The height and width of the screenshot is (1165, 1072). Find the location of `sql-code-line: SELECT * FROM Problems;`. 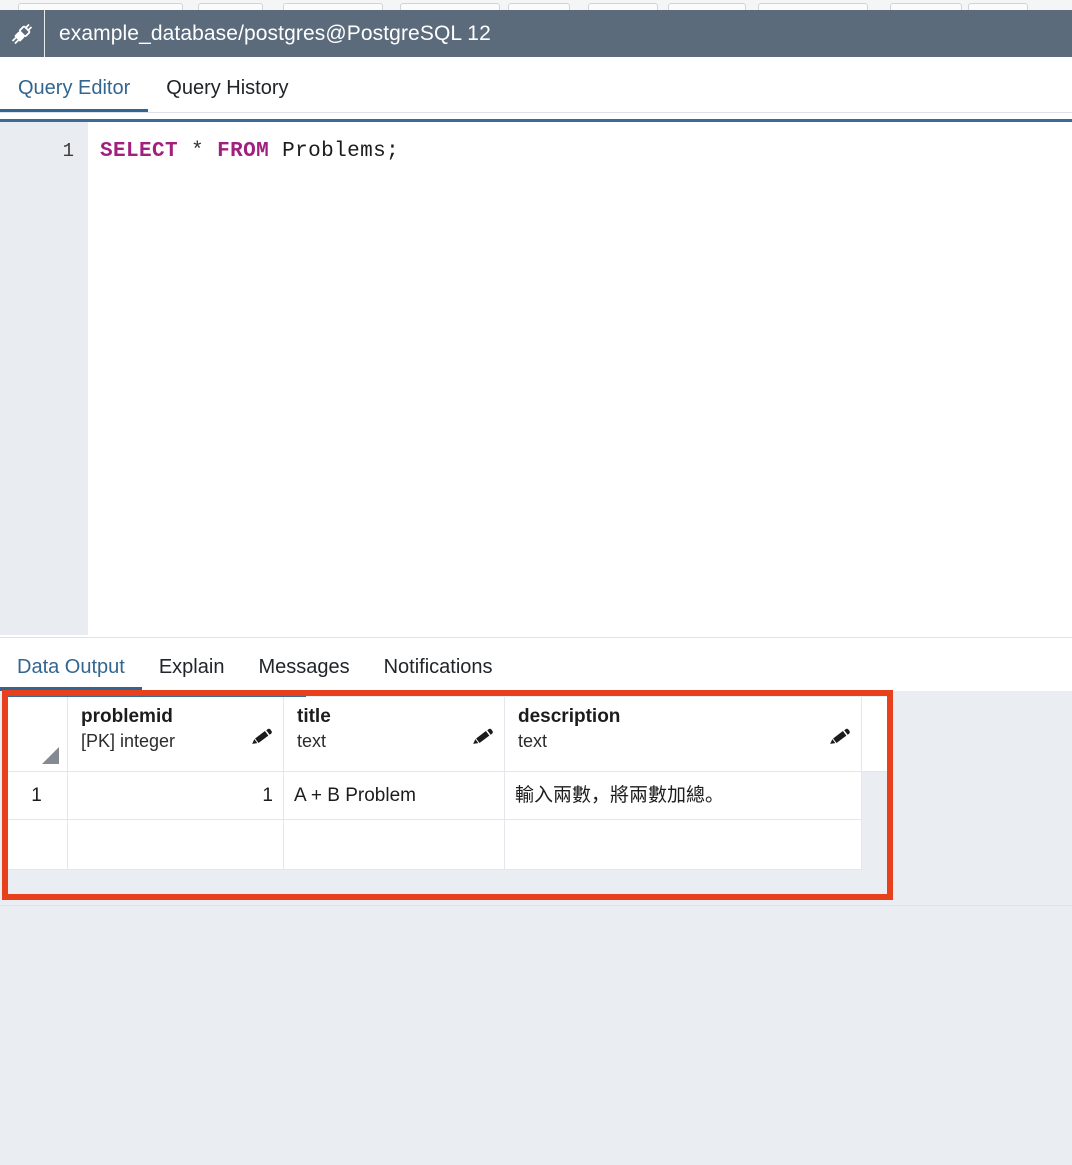

sql-code-line: SELECT * FROM Problems; is located at coordinates (249, 151).